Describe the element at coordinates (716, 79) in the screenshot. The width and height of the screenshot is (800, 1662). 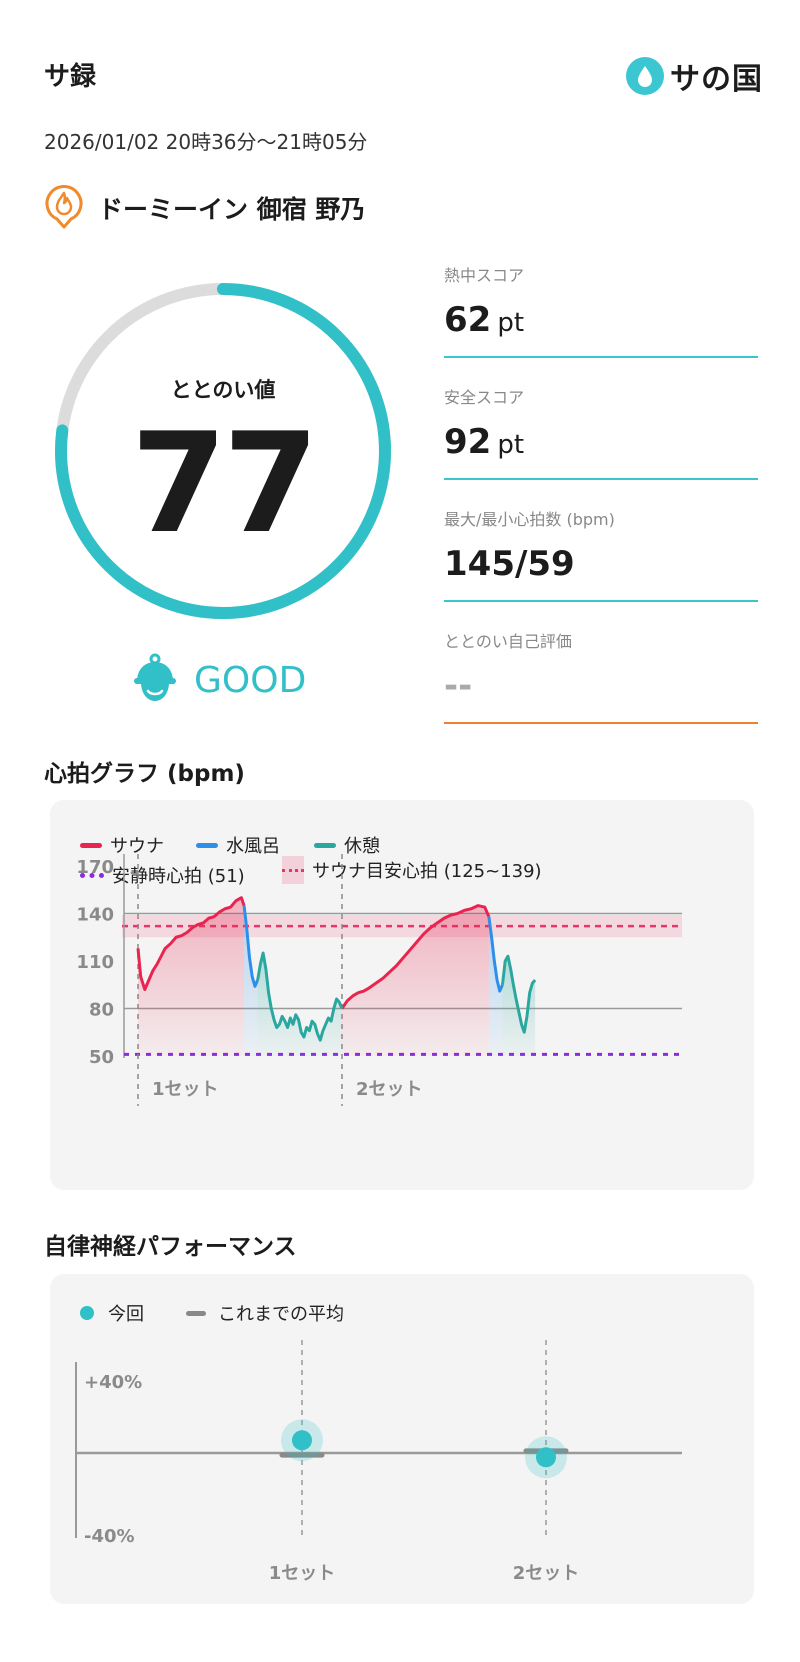
I see `logo-text: サの国` at that location.